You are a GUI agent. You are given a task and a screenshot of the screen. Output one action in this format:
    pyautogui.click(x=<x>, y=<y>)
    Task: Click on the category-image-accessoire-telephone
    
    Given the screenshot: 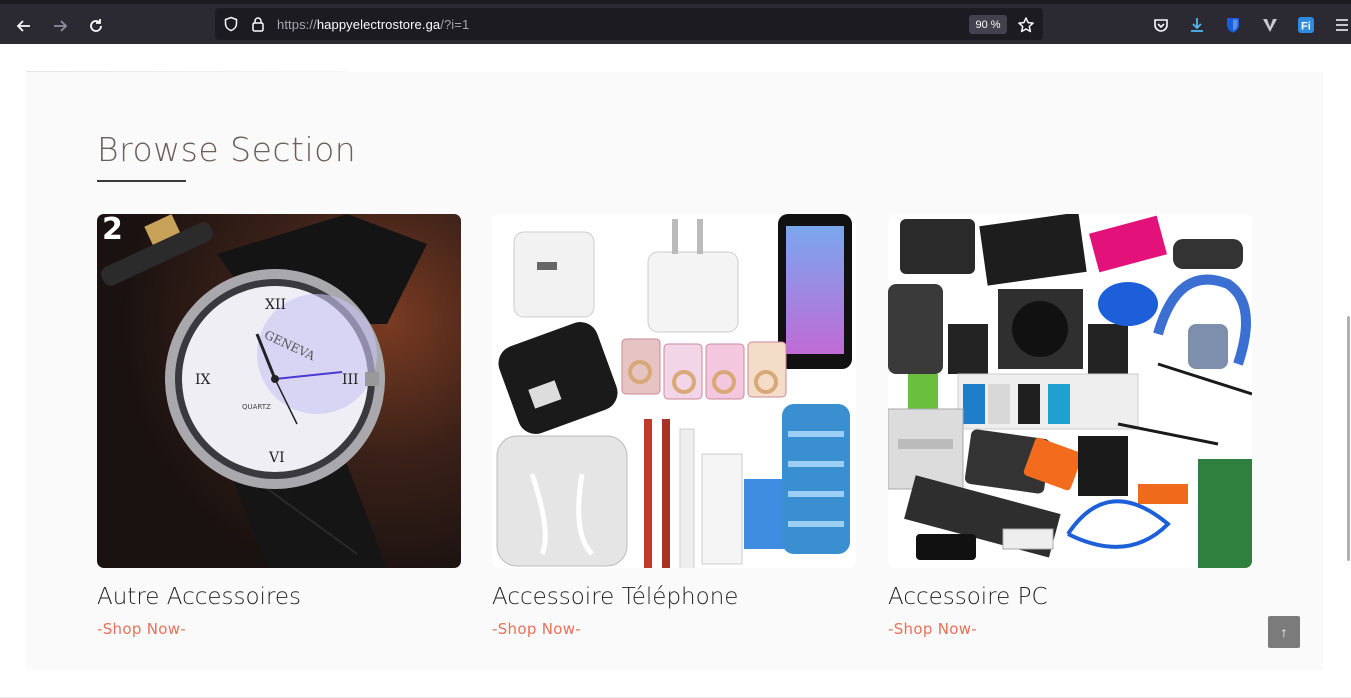 What is the action you would take?
    pyautogui.click(x=674, y=391)
    